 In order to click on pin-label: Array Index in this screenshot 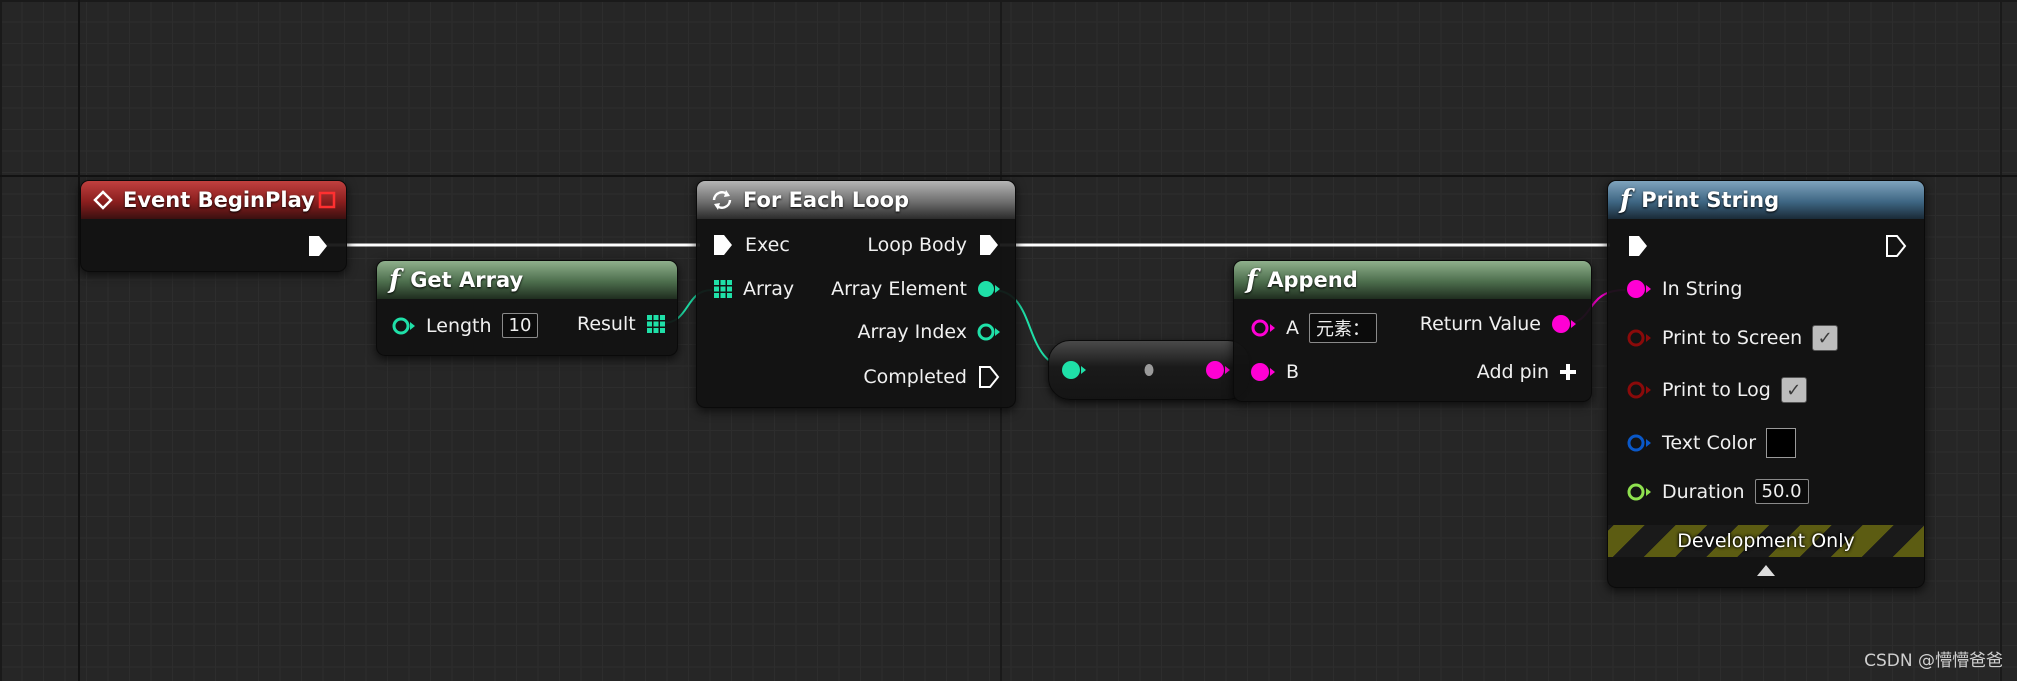, I will do `click(912, 332)`.